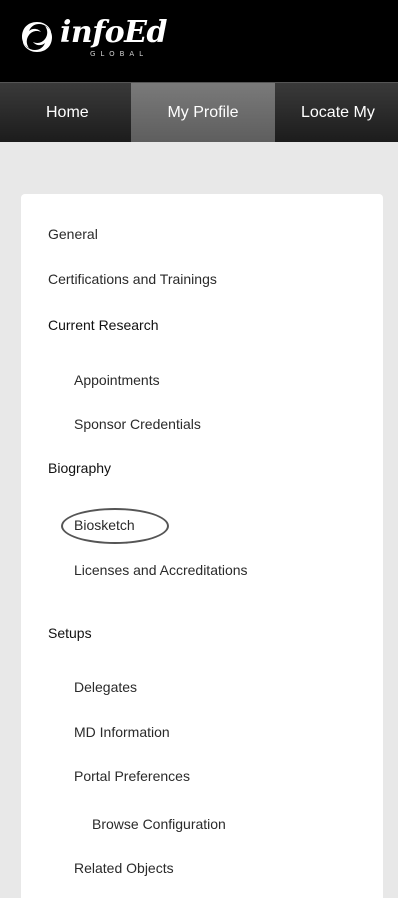 The height and width of the screenshot is (898, 398). I want to click on menu-portal-preferences: Portal Preferences, so click(132, 776).